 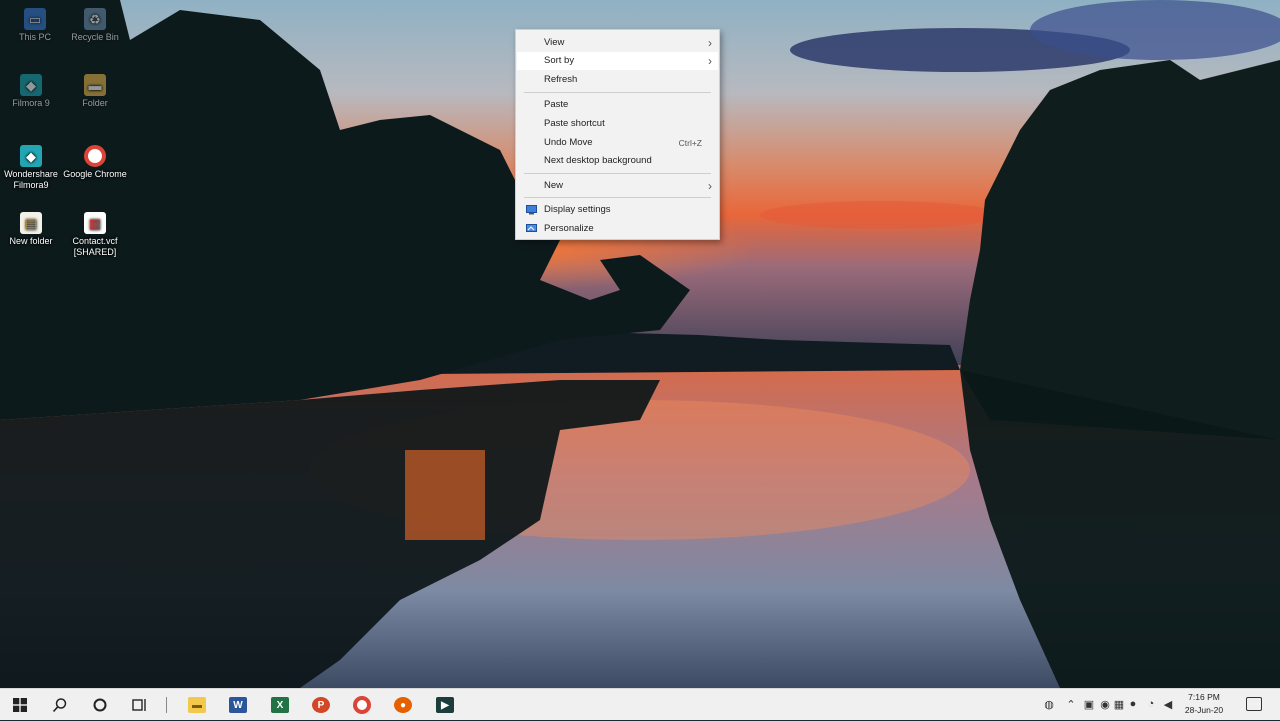 I want to click on menu-item-sort-by: Sort by ›, so click(x=617, y=61).